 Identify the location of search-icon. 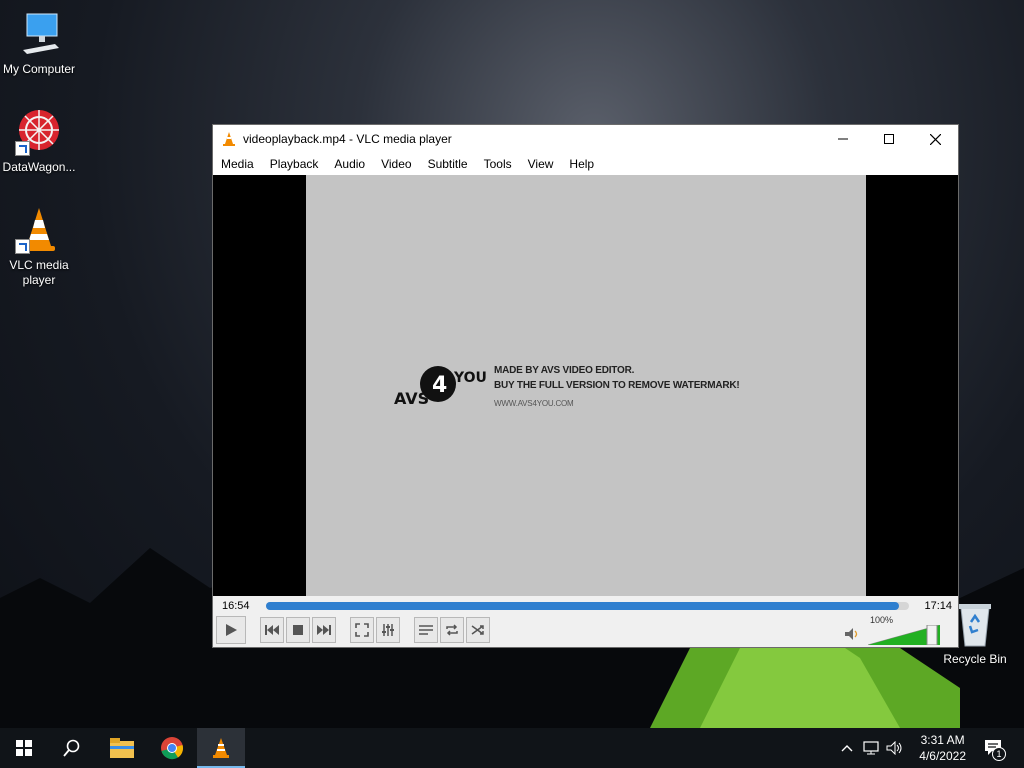
(71, 748).